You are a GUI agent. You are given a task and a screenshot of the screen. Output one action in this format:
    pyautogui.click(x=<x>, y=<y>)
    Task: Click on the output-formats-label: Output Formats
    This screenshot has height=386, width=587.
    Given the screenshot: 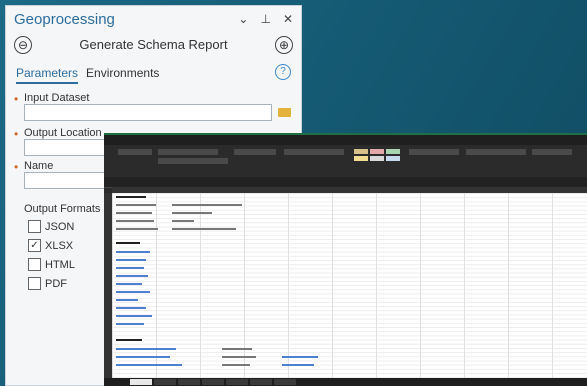 What is the action you would take?
    pyautogui.click(x=62, y=209)
    